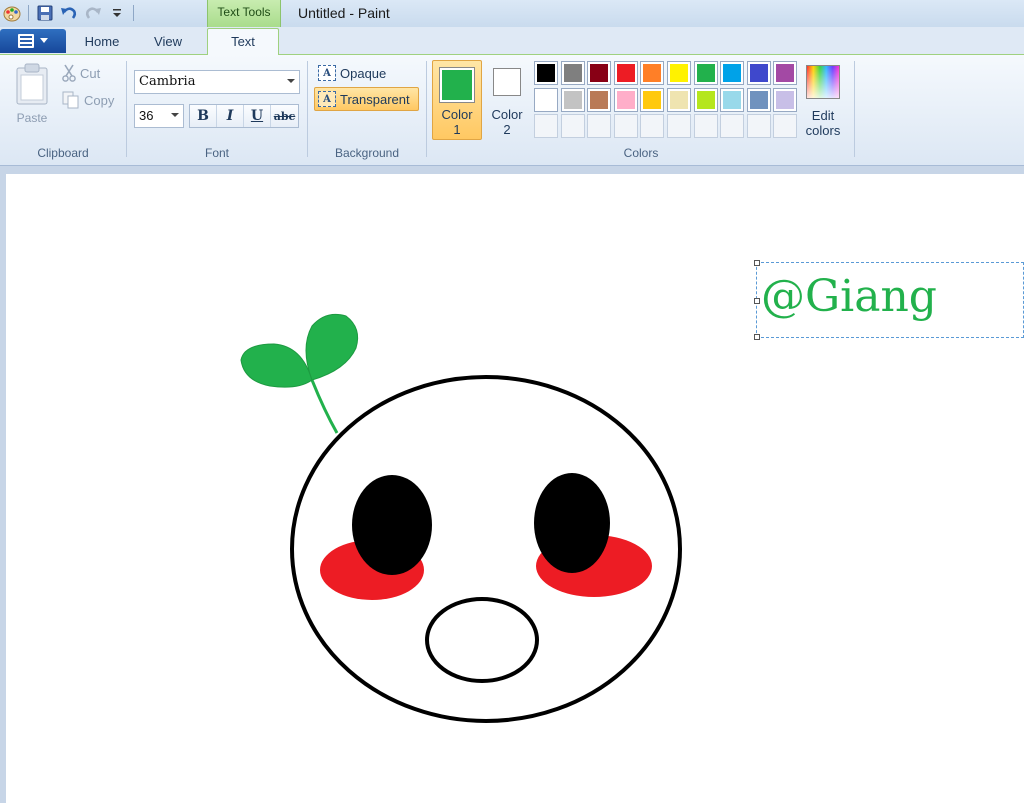  I want to click on text-format-buttons: B I U abc, so click(244, 116).